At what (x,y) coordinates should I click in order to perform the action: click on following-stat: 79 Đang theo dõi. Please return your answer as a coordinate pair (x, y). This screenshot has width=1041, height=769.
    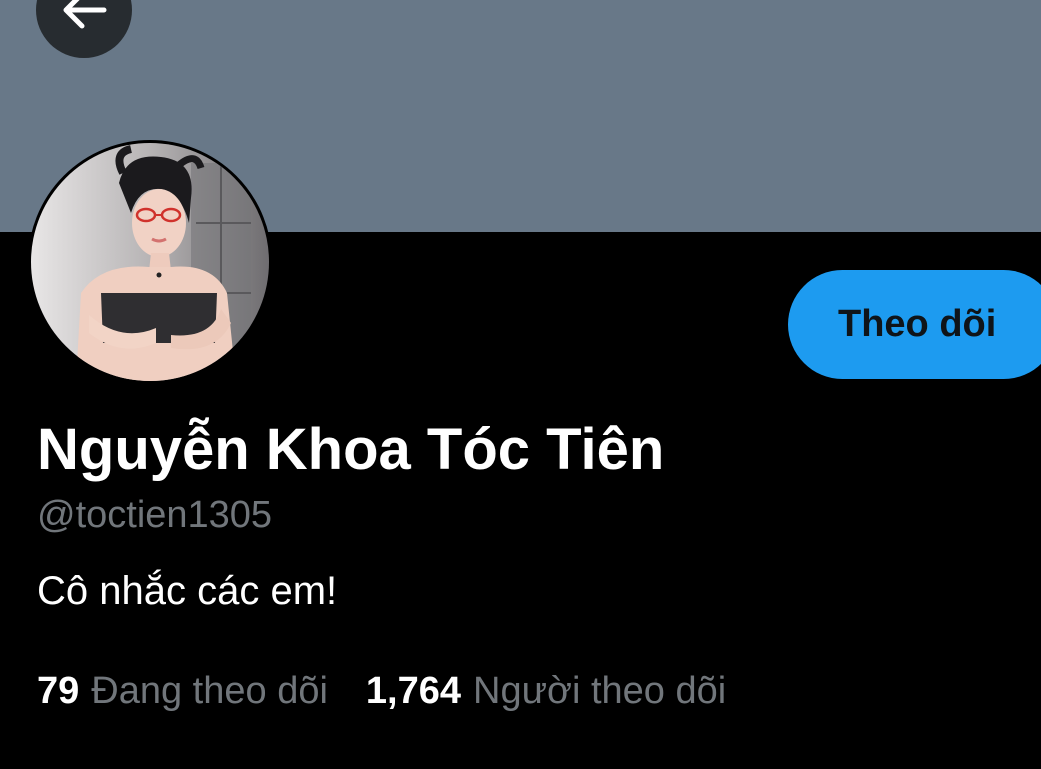
    Looking at the image, I should click on (182, 691).